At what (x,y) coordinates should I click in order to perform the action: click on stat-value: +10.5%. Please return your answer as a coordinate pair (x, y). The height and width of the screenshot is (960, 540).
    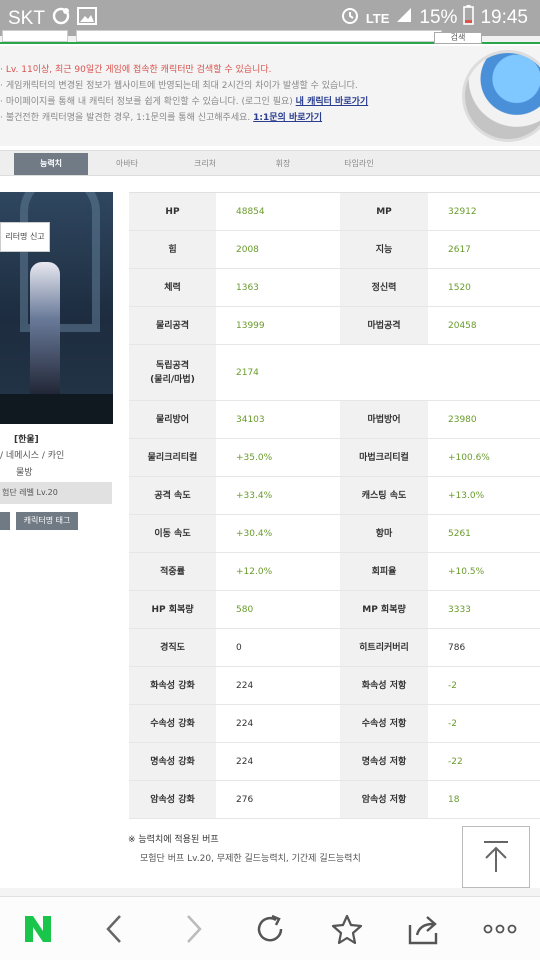
    Looking at the image, I should click on (484, 571).